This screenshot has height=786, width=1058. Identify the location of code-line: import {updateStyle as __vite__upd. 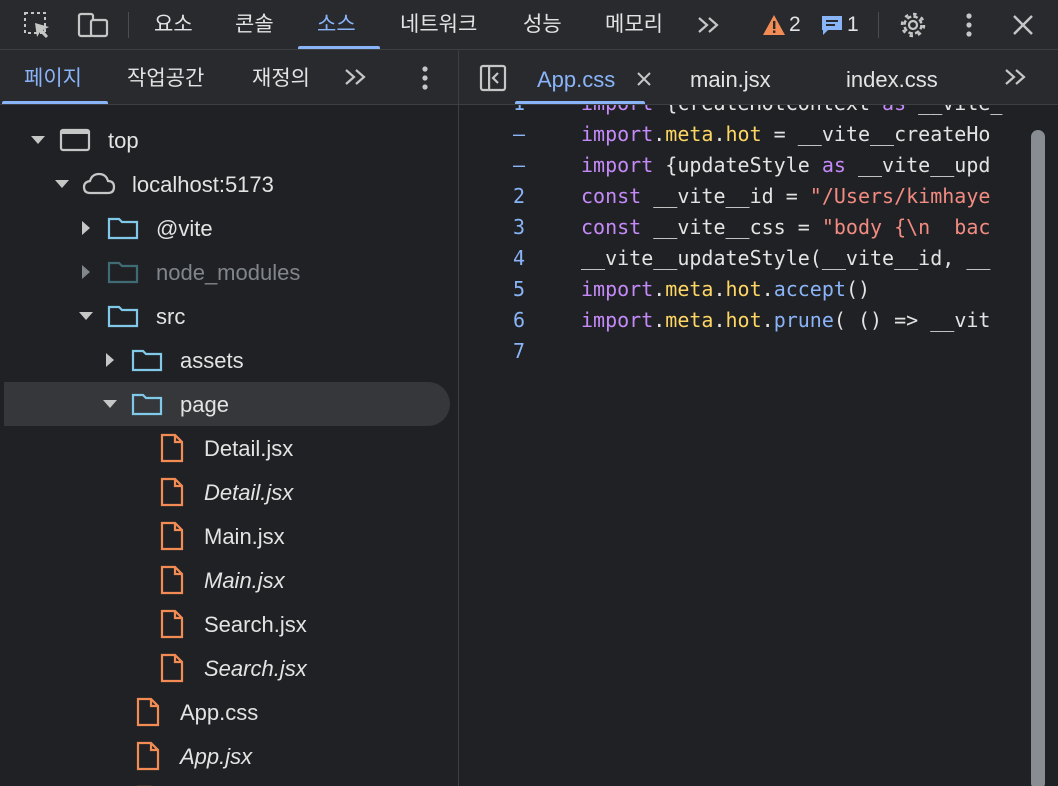
(786, 165).